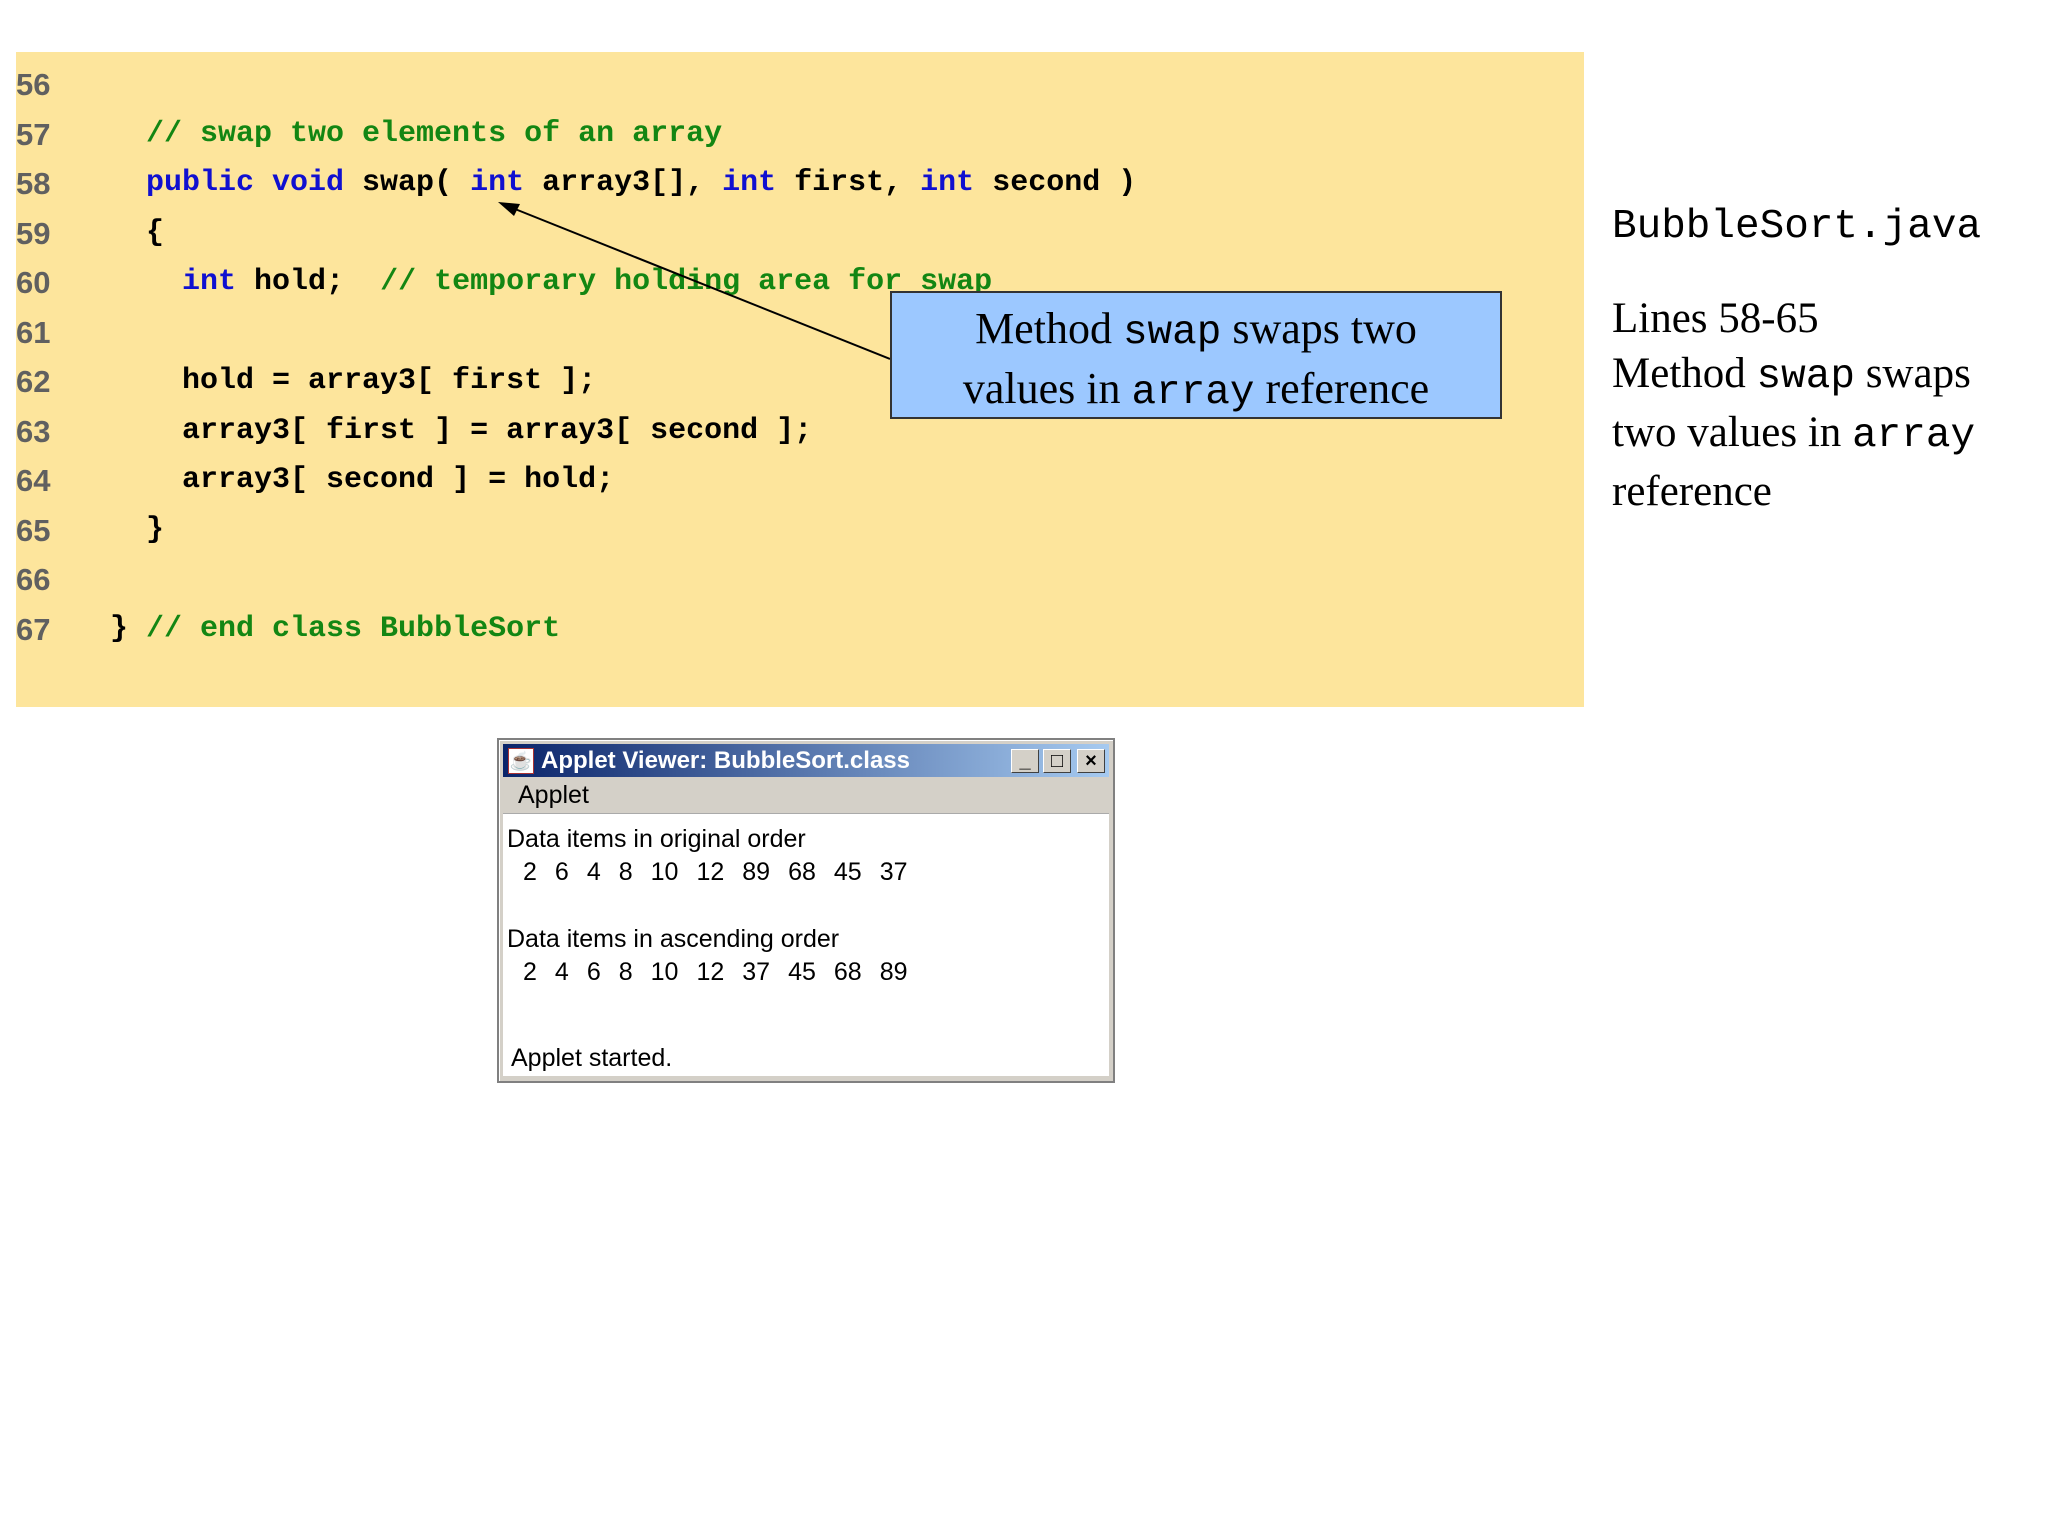  I want to click on close-button: ×, so click(1091, 761).